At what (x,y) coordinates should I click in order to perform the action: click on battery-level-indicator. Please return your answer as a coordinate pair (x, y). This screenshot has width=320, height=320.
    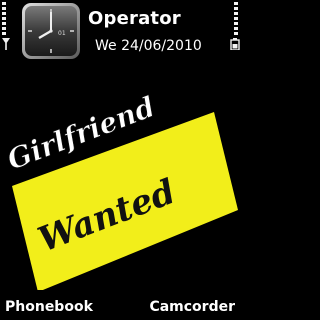
    Looking at the image, I should click on (236, 19).